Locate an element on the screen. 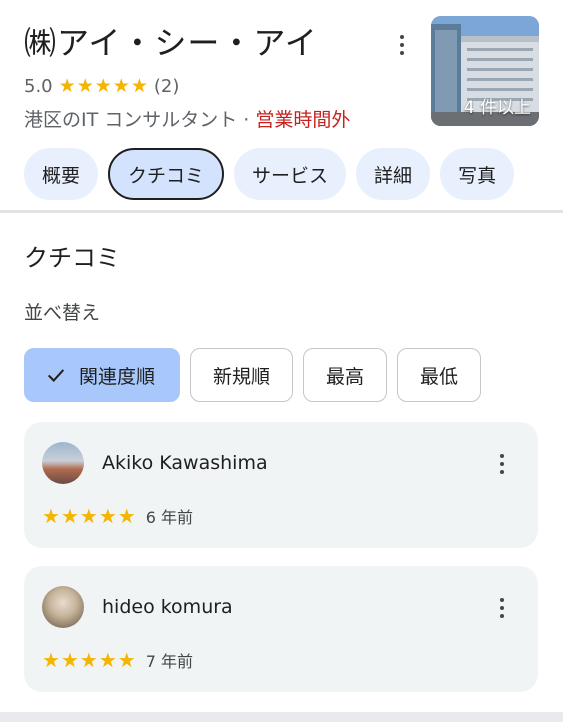  sort-newest-chip: 新規順 is located at coordinates (242, 375).